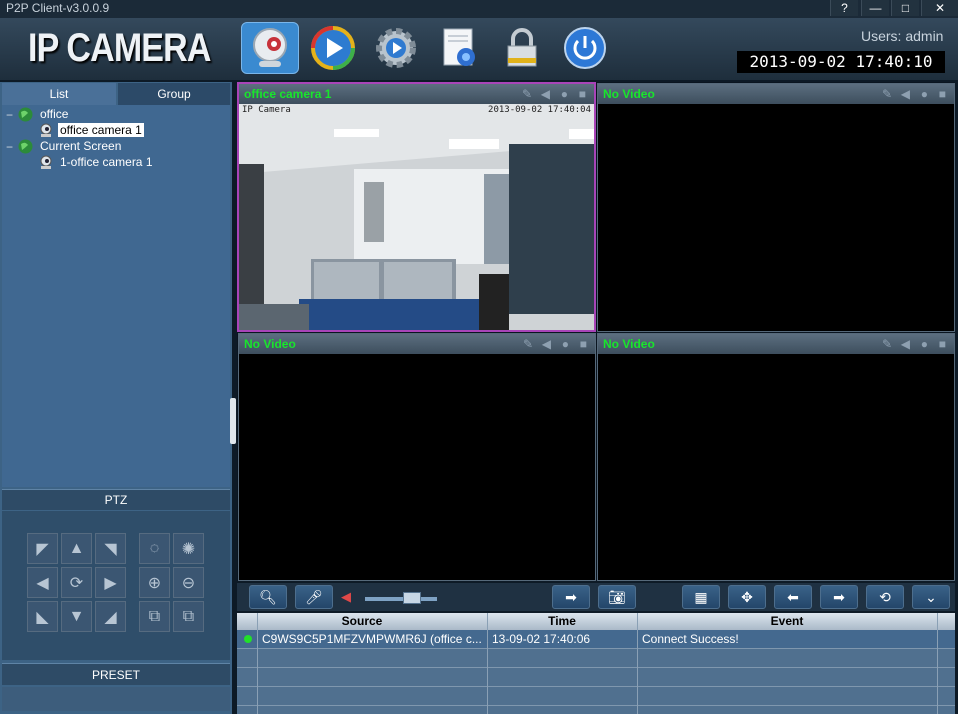  Describe the element at coordinates (844, 8) in the screenshot. I see `help-button: ?` at that location.